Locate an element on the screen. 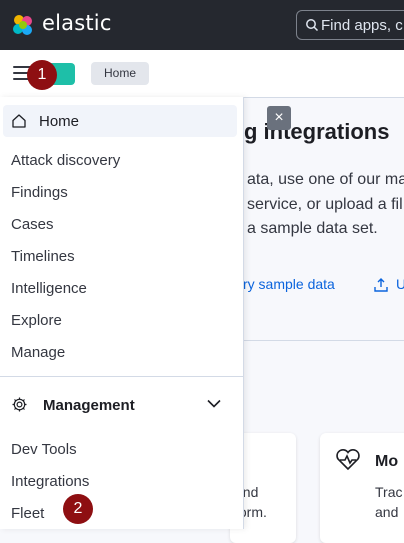 This screenshot has width=404, height=543. card-text: Trac is located at coordinates (389, 492).